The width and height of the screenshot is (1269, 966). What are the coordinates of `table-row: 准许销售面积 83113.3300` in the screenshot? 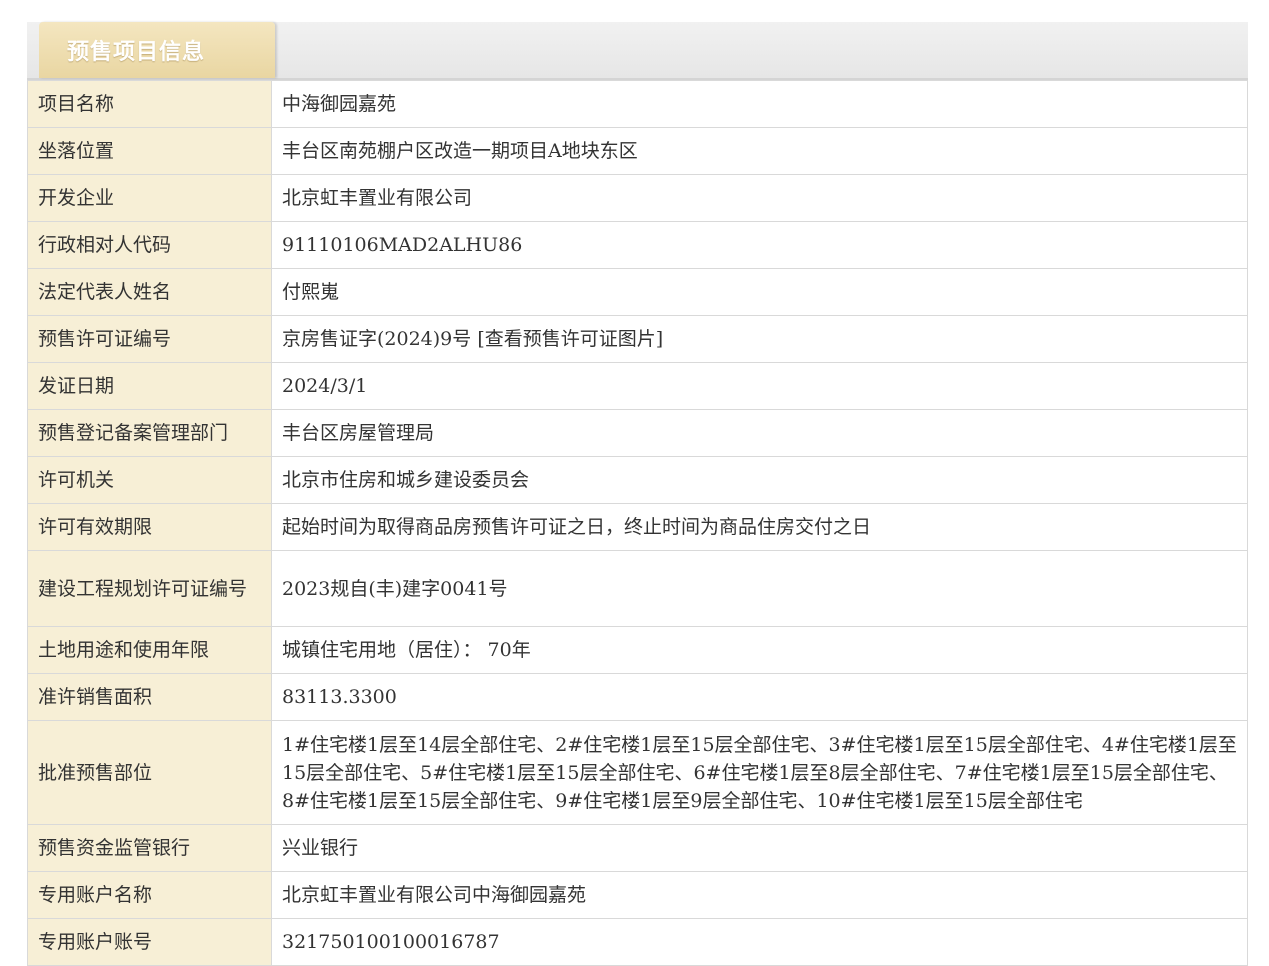 It's located at (637, 697).